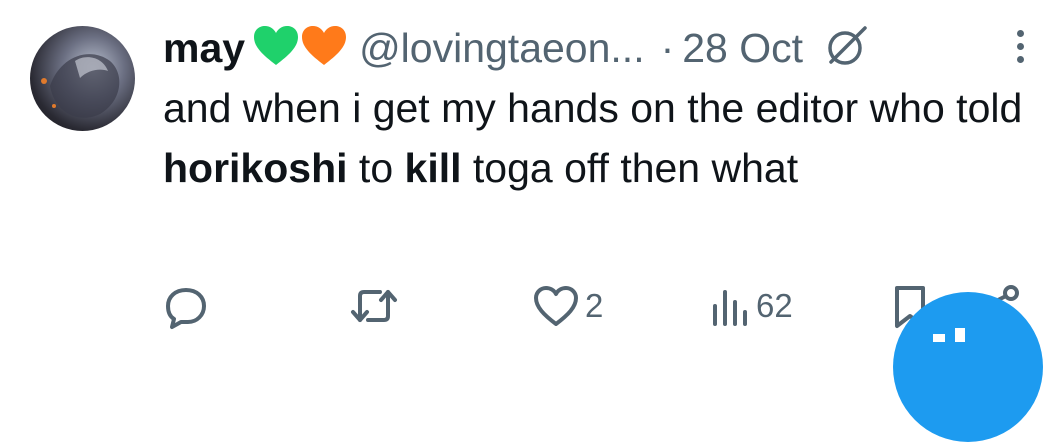  Describe the element at coordinates (730, 308) in the screenshot. I see `views-icon` at that location.